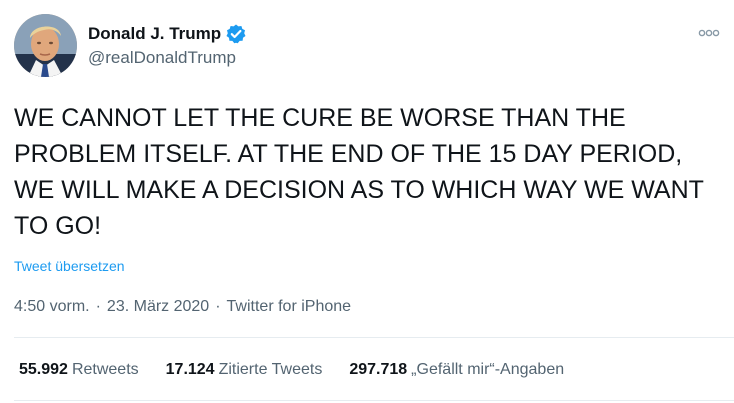 This screenshot has width=734, height=403. What do you see at coordinates (270, 369) in the screenshot?
I see `quote-tweets-label: Zitierte Tweets` at bounding box center [270, 369].